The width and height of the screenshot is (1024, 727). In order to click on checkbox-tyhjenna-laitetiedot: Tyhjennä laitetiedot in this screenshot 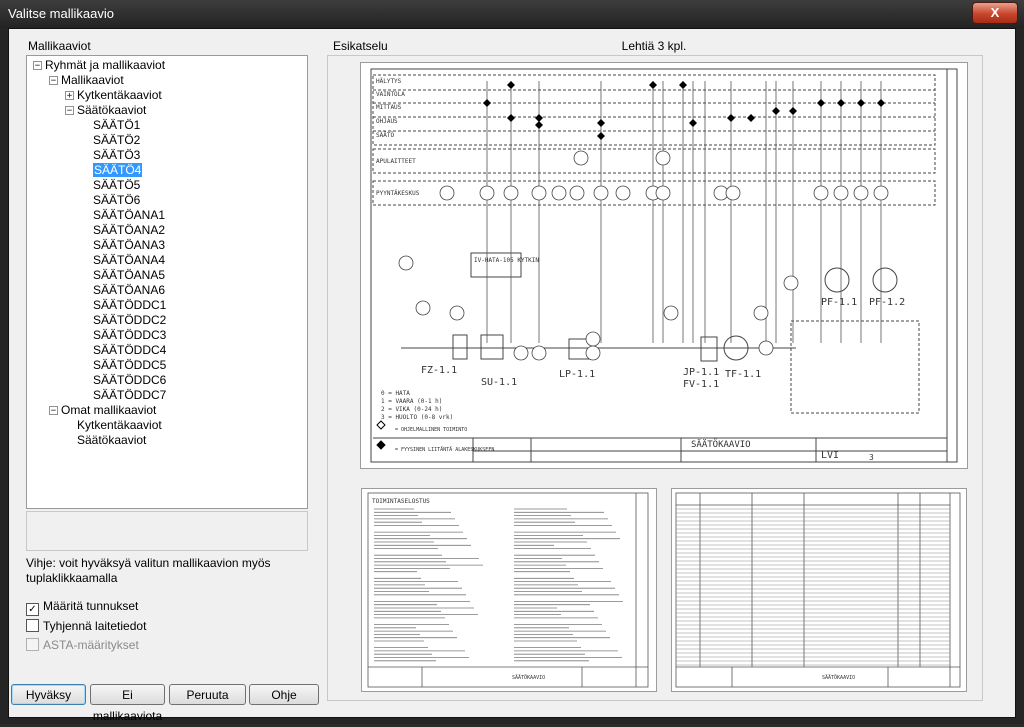, I will do `click(86, 626)`.